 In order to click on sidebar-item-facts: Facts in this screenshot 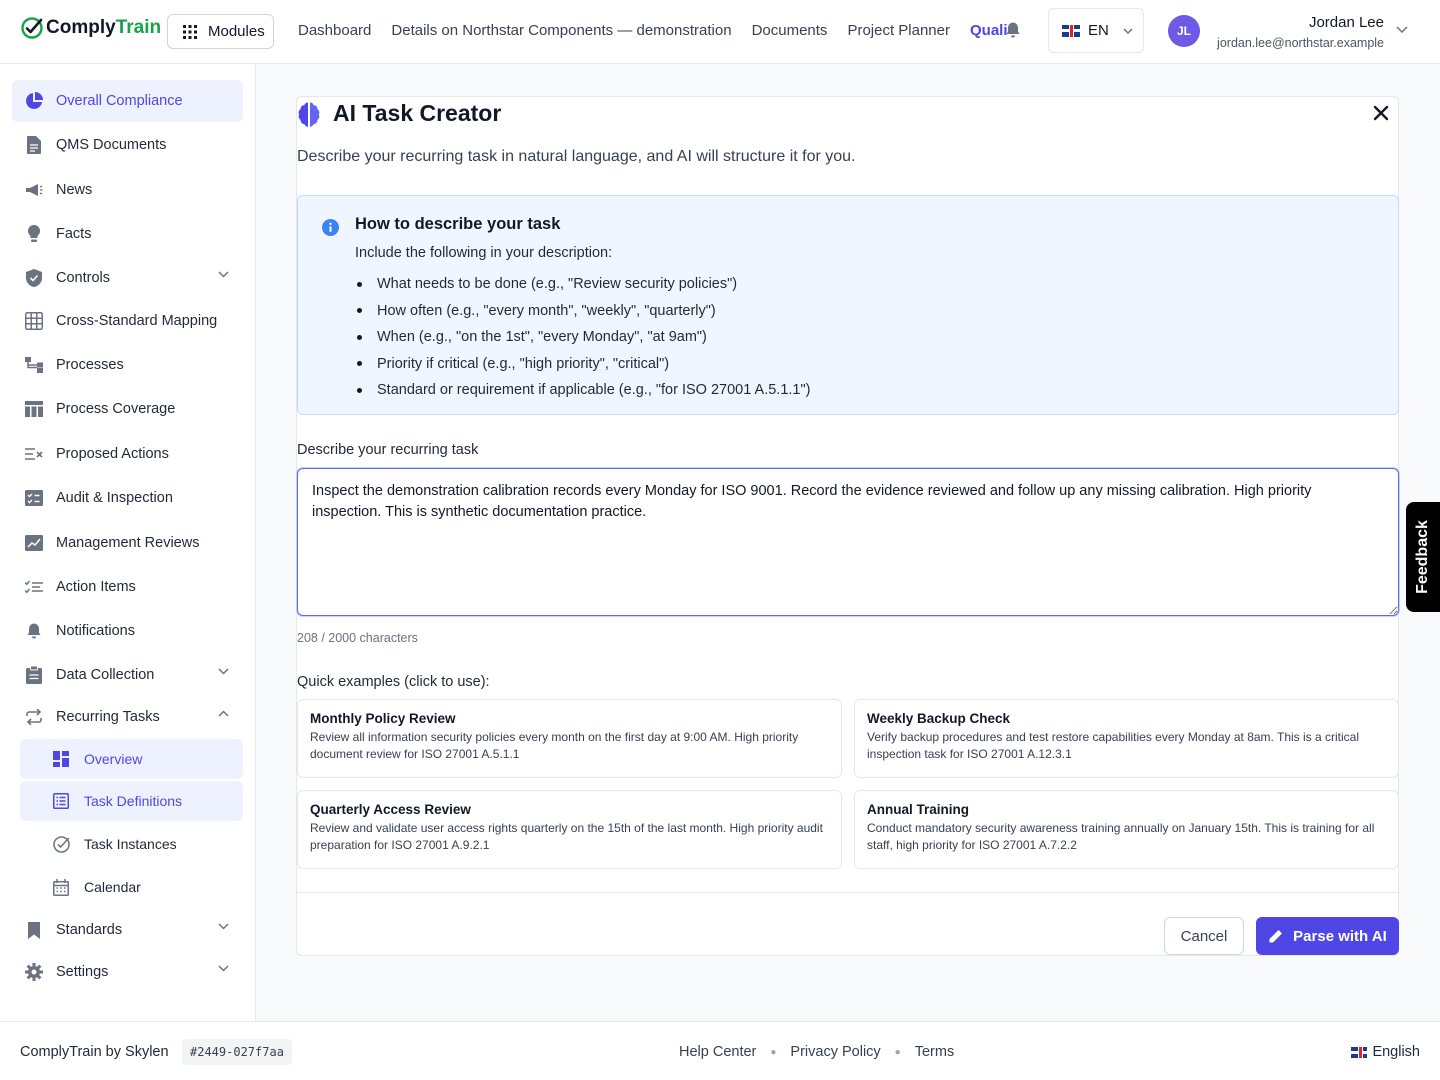, I will do `click(127, 234)`.